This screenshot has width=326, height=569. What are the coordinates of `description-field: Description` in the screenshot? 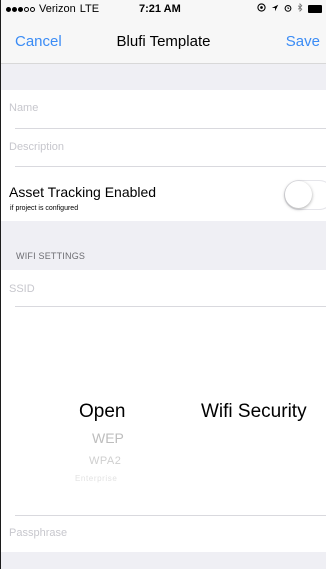 It's located at (36, 147).